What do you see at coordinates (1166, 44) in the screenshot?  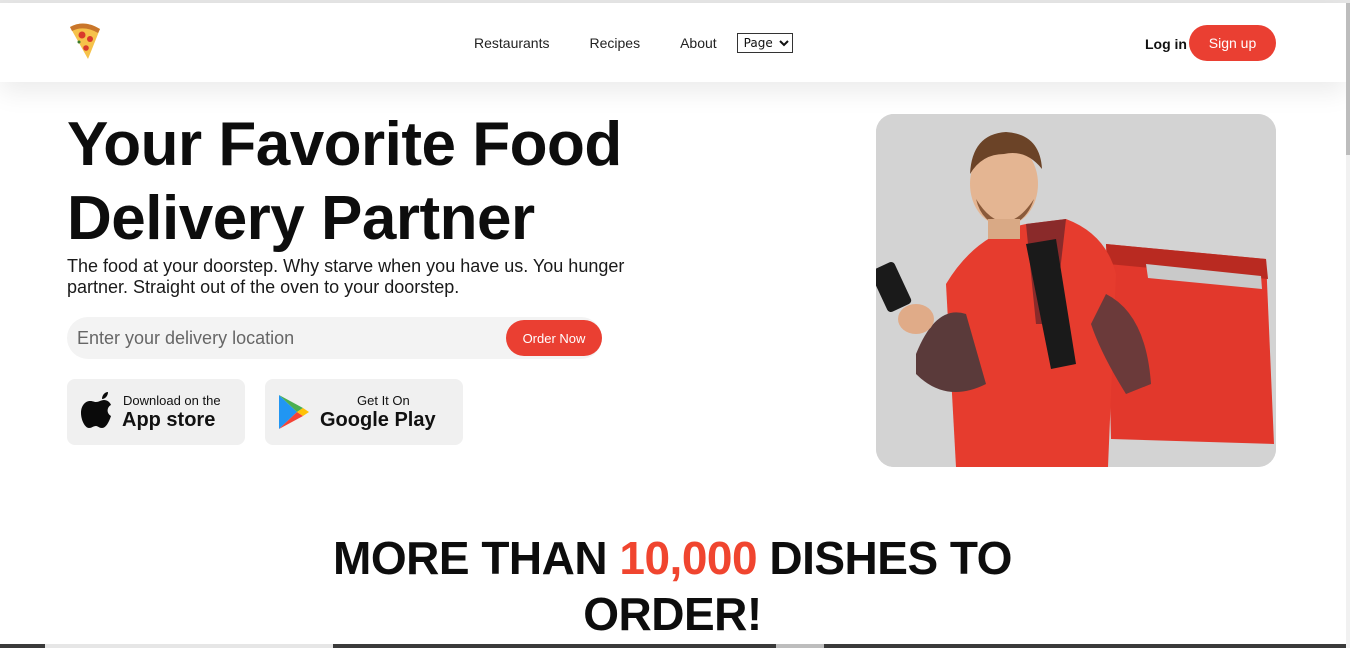 I see `login-link: Log in` at bounding box center [1166, 44].